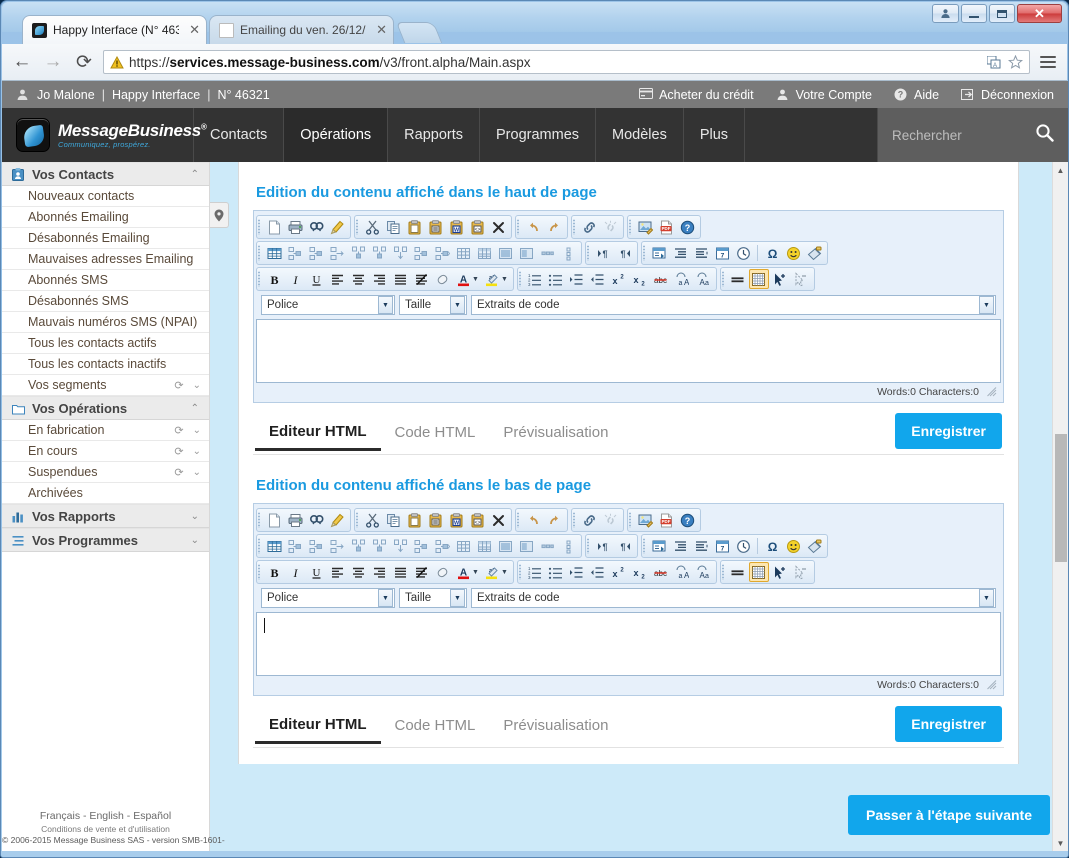 Image resolution: width=1069 pixels, height=858 pixels. What do you see at coordinates (274, 520) in the screenshot?
I see `new-page-icon` at bounding box center [274, 520].